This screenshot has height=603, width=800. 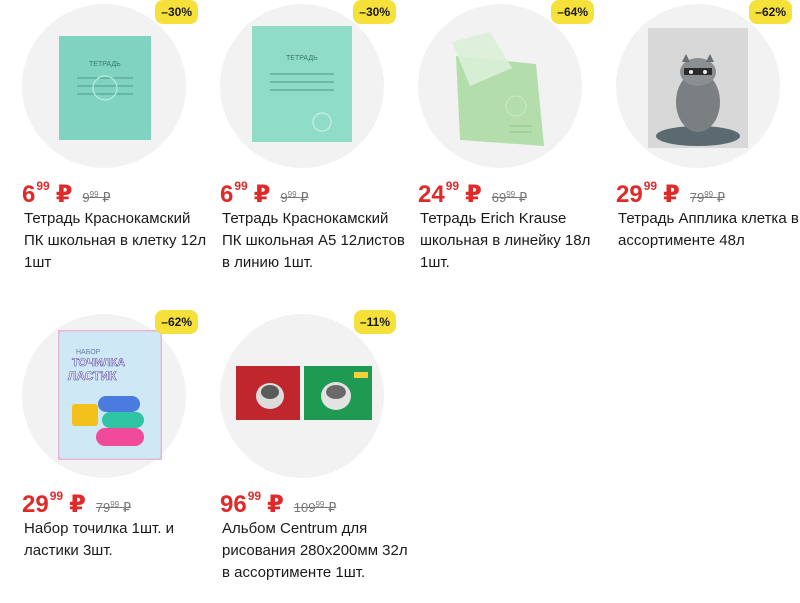 I want to click on price-row: 9699 ₽ 10999 ₽, so click(x=278, y=500).